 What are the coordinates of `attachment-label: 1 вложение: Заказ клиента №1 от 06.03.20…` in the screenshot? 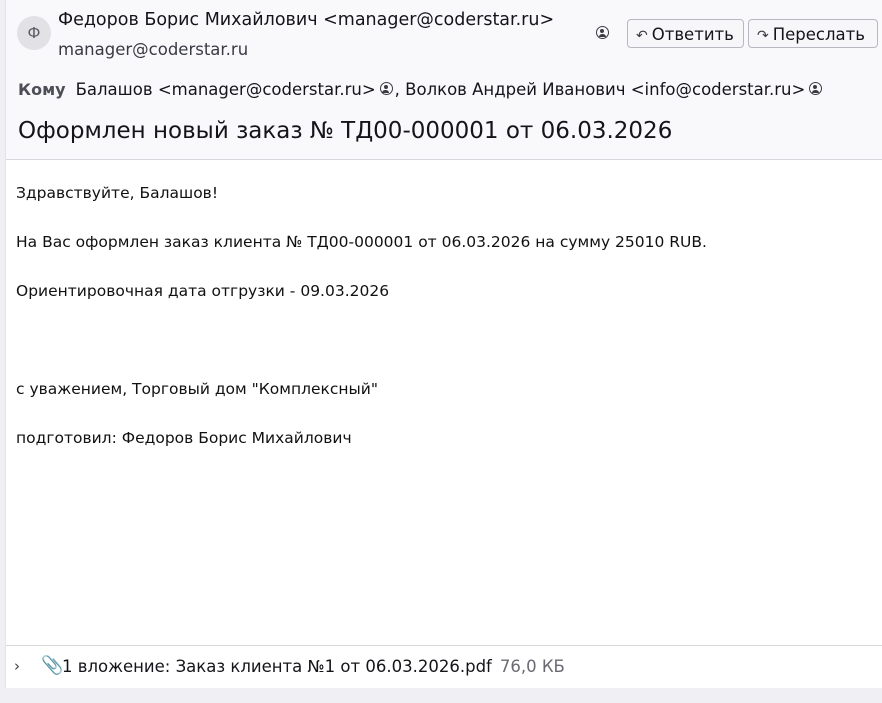 It's located at (277, 666).